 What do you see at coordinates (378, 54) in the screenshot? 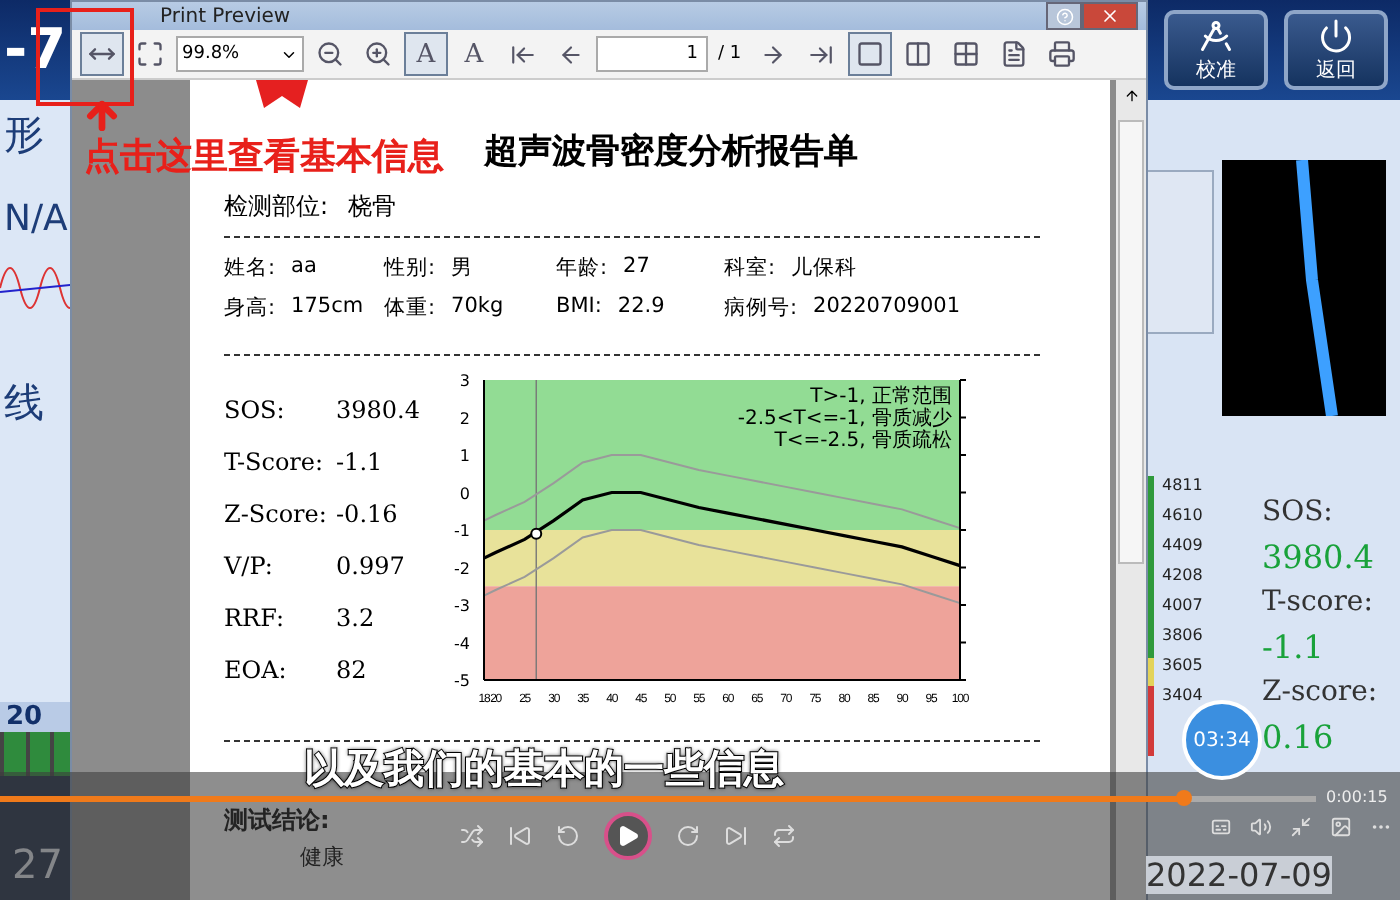
I see `zoom-in-icon` at bounding box center [378, 54].